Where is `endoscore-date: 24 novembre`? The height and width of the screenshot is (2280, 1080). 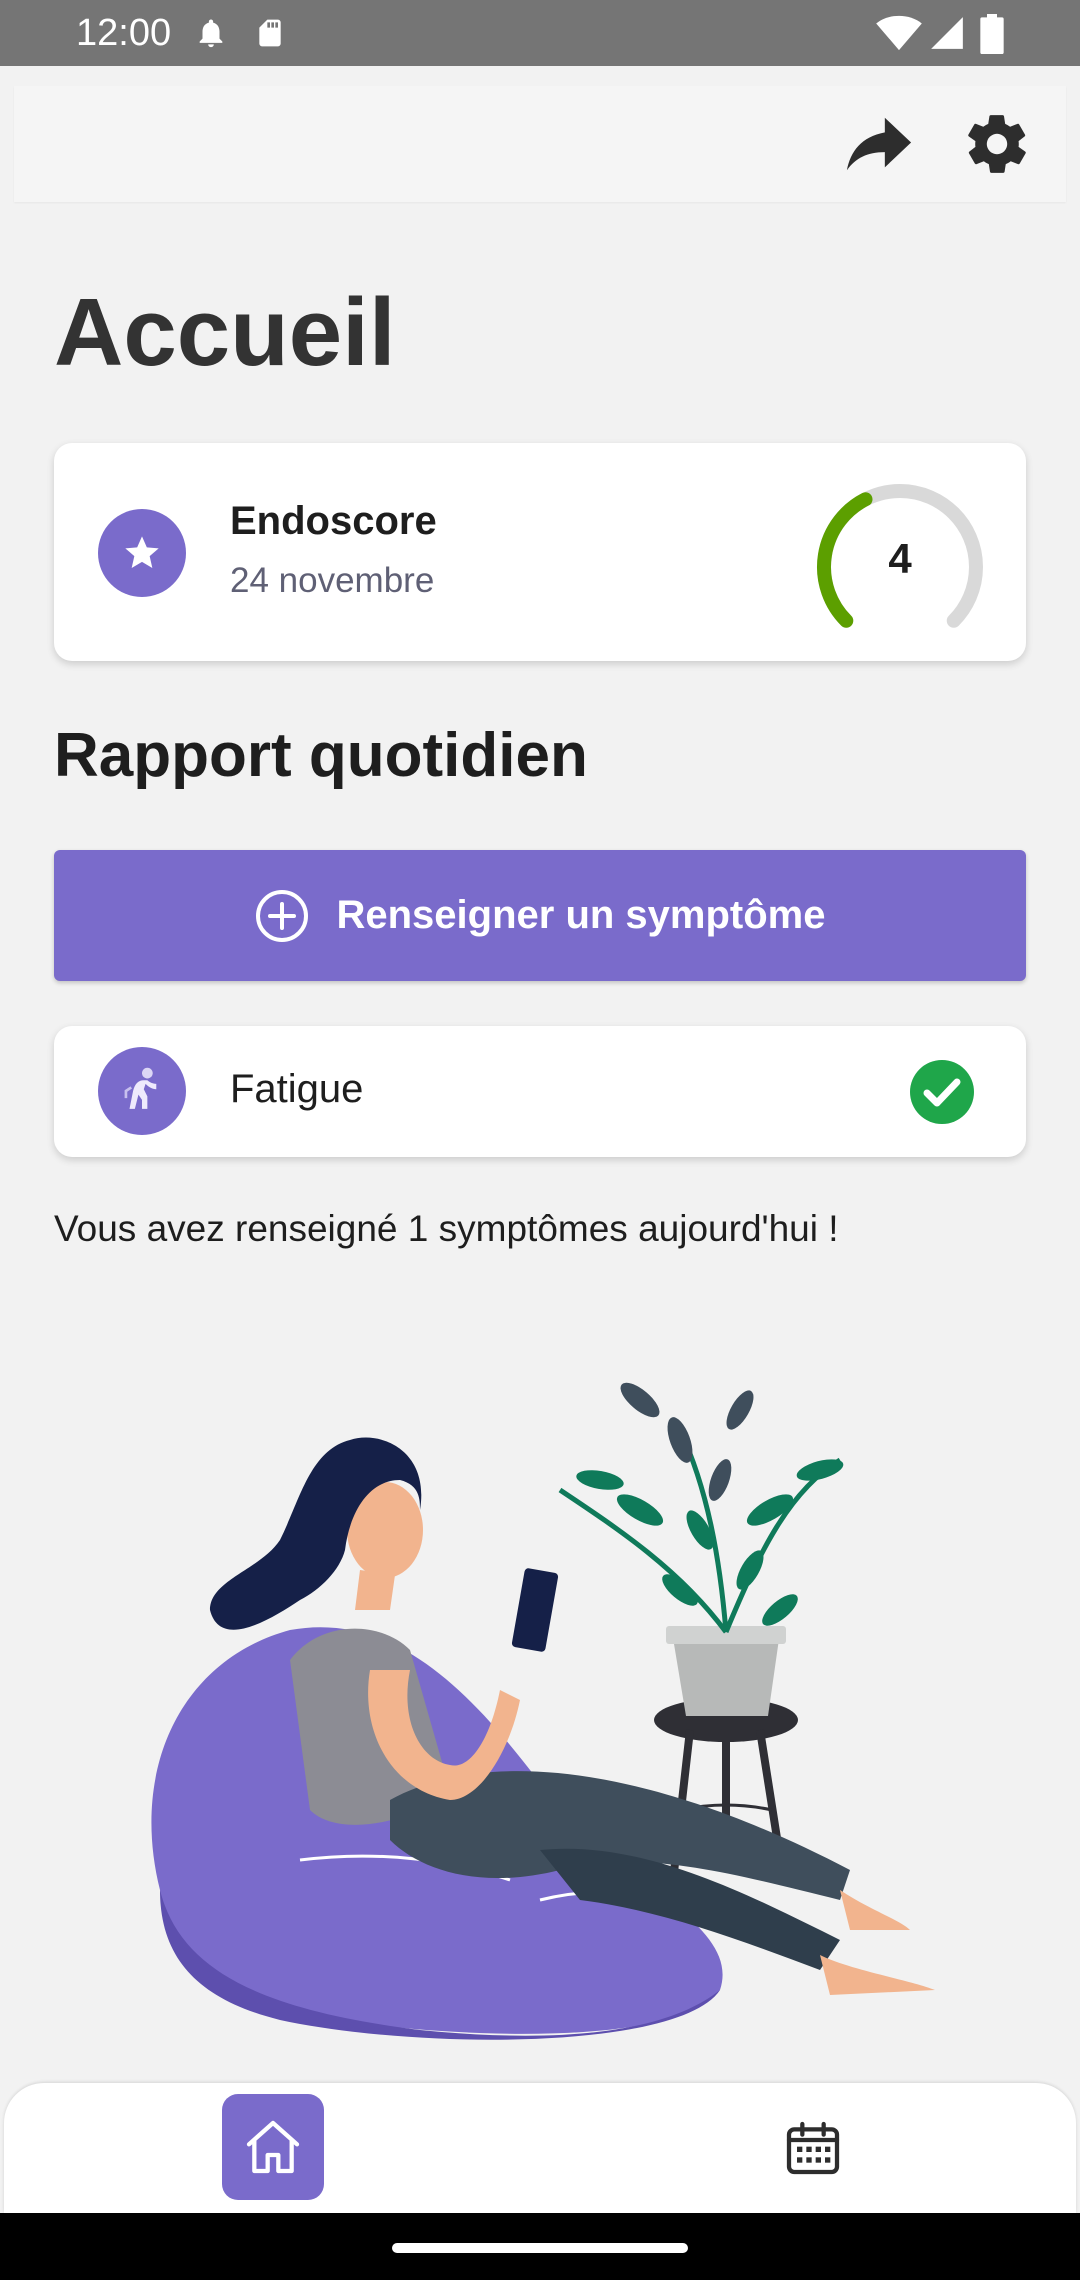 endoscore-date: 24 novembre is located at coordinates (332, 580).